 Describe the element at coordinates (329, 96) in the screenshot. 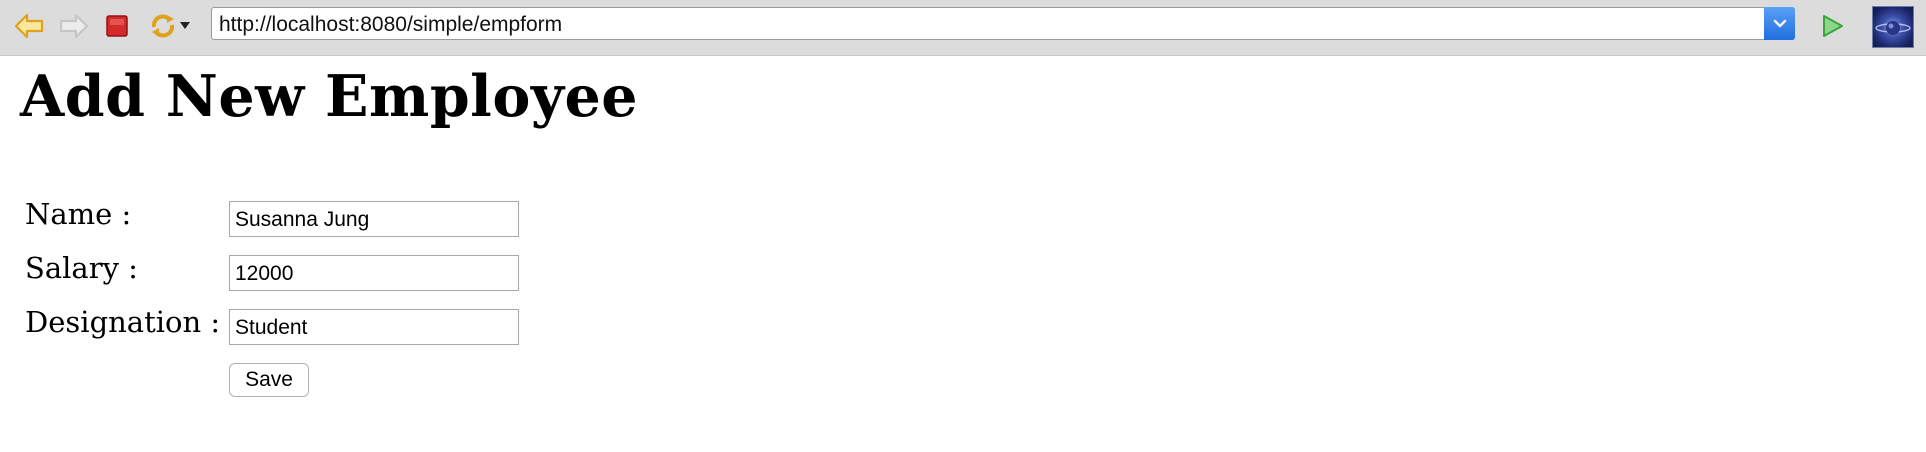

I see `page-title: Add New Employee` at that location.